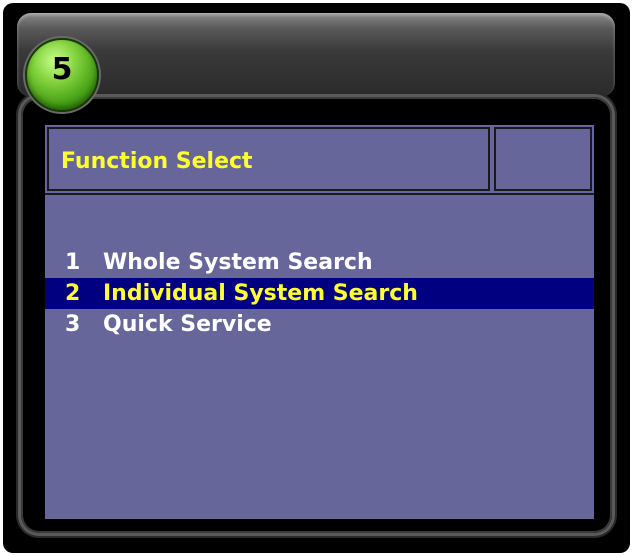 The width and height of the screenshot is (633, 556). What do you see at coordinates (316, 55) in the screenshot?
I see `top-bar` at bounding box center [316, 55].